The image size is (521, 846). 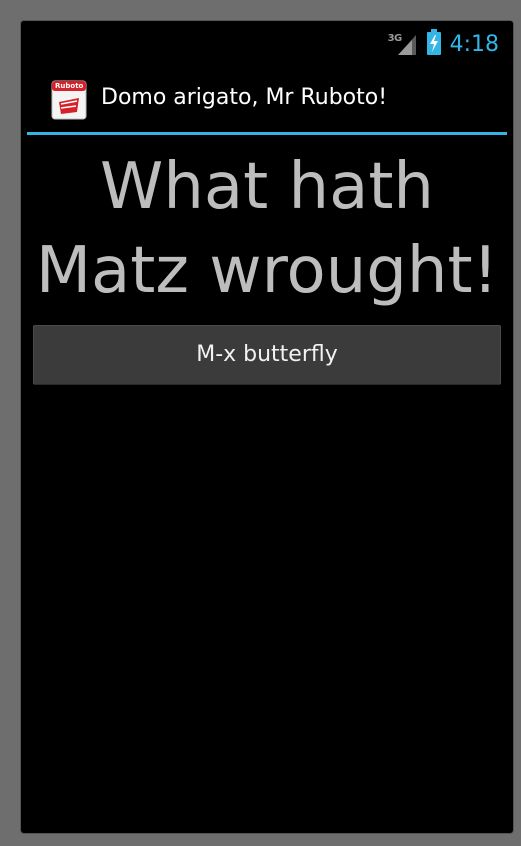 I want to click on status-clock: 4:18, so click(x=474, y=44).